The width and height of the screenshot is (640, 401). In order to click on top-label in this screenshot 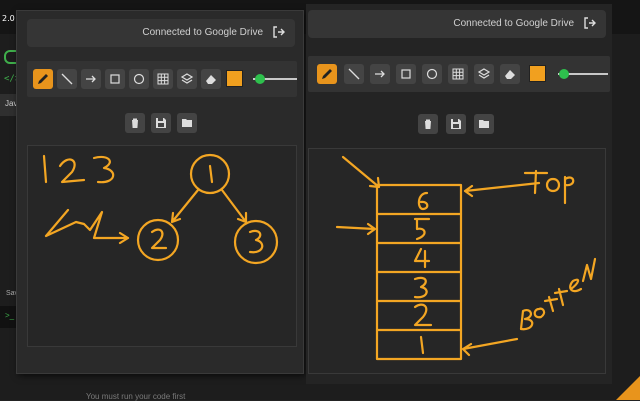, I will do `click(549, 187)`.